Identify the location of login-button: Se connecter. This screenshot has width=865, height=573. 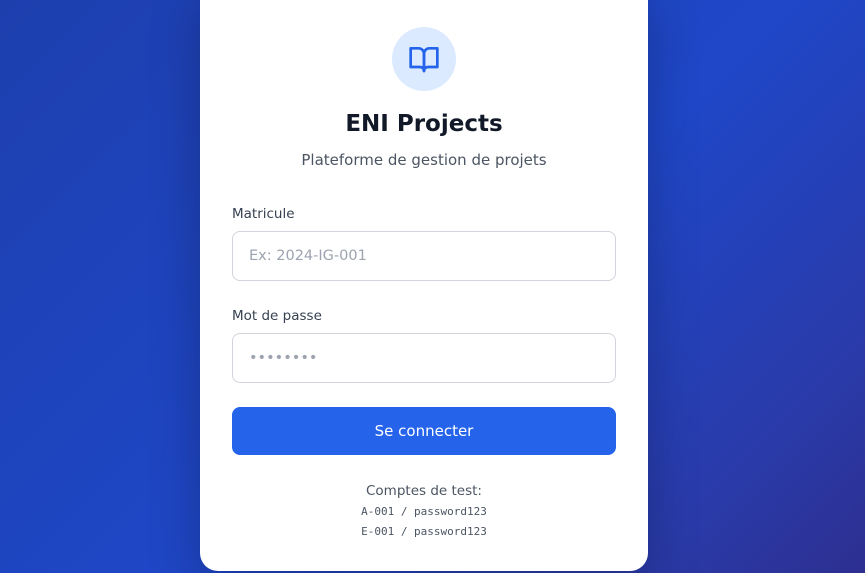
(424, 431).